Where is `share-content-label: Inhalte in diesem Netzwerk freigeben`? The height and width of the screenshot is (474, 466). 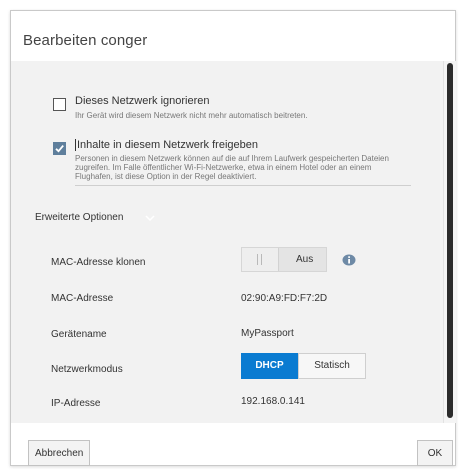
share-content-label: Inhalte in diesem Netzwerk freigeben is located at coordinates (166, 145).